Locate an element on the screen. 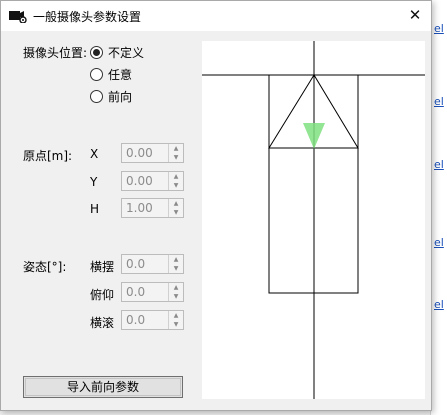 This screenshot has height=415, width=447. origin-x-value: 0.00 is located at coordinates (139, 153).